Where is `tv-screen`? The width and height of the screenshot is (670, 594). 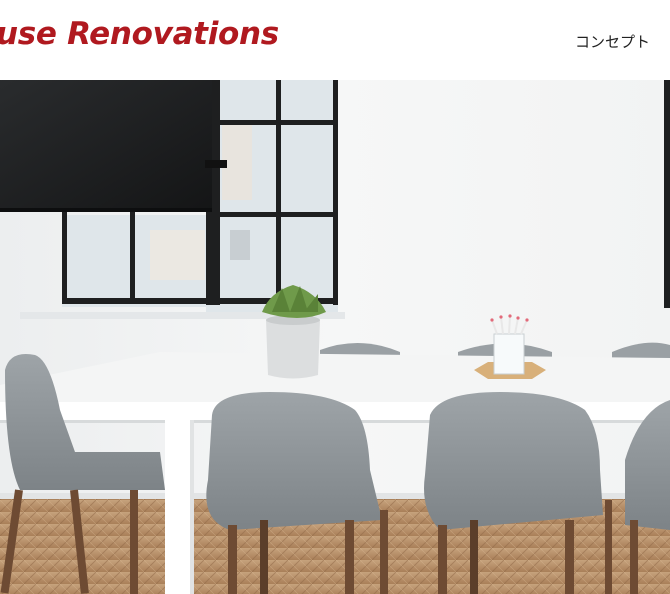 tv-screen is located at coordinates (113, 146).